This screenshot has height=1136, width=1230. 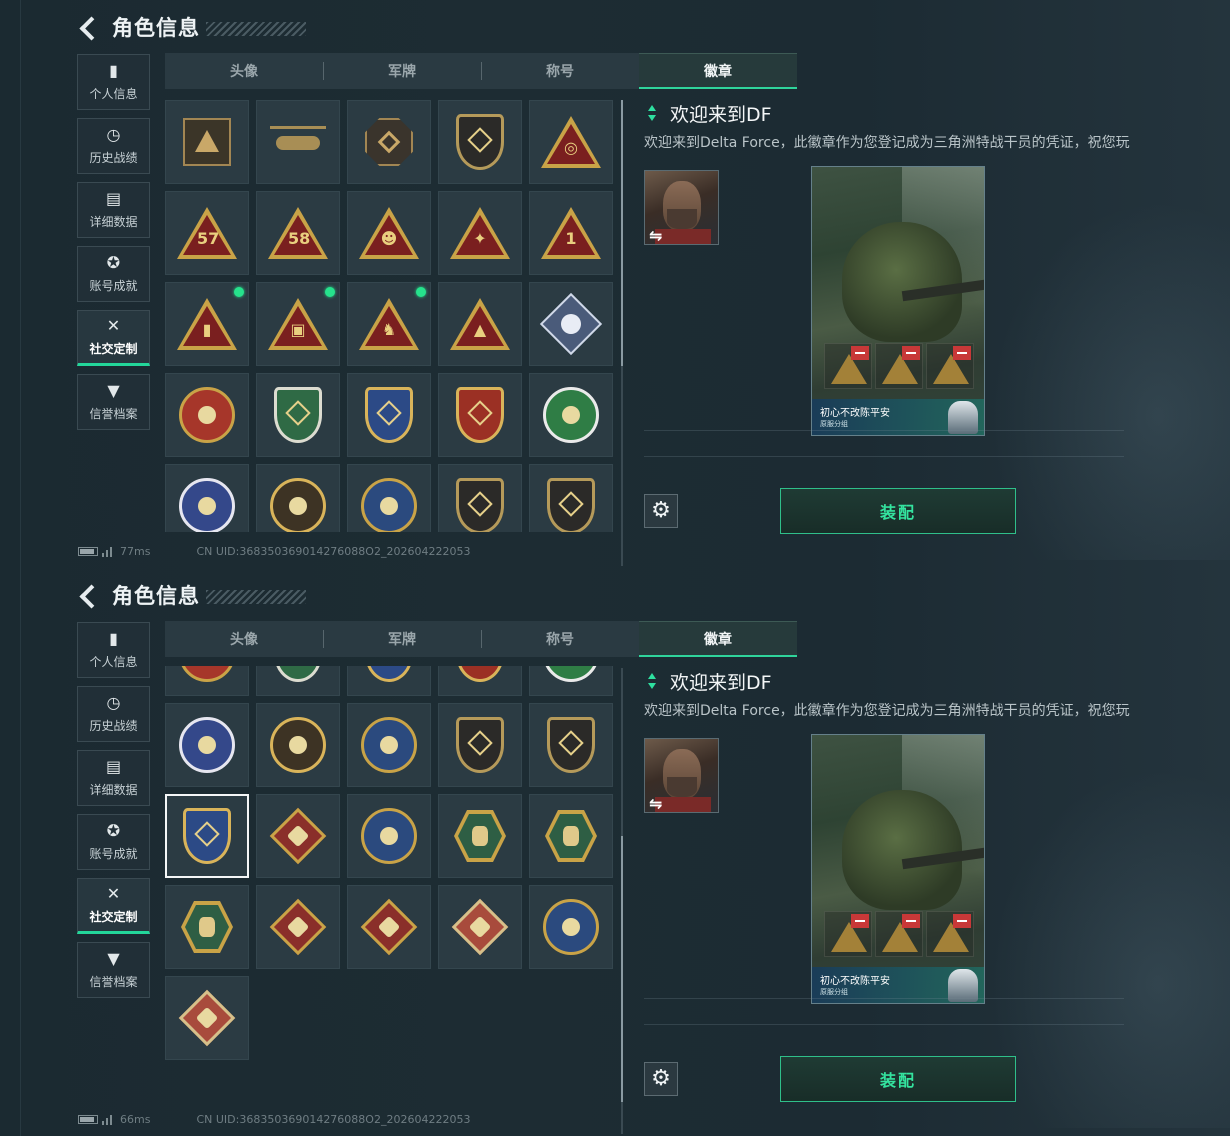 I want to click on operator-hex-badge, so click(x=207, y=927).